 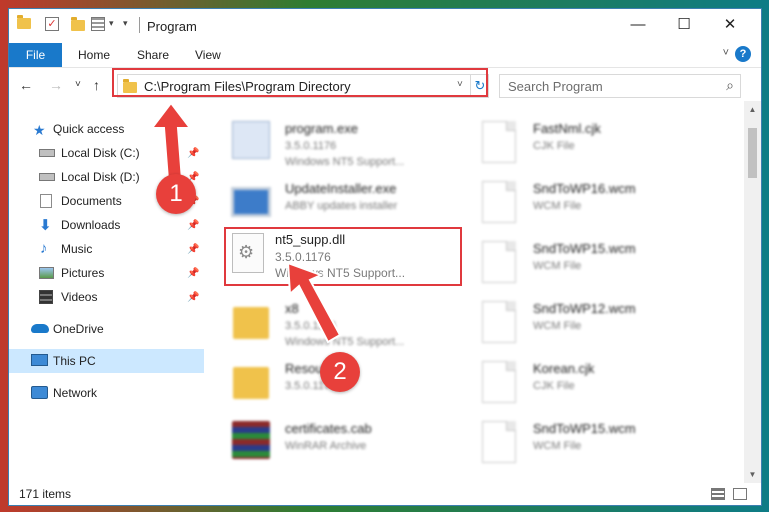 What do you see at coordinates (343, 256) in the screenshot?
I see `dll-file-highlight` at bounding box center [343, 256].